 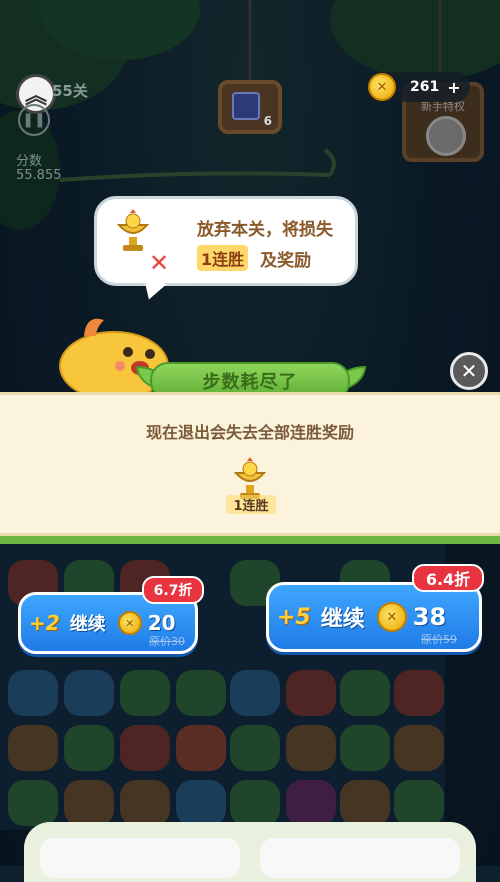 I want to click on pause-icon: ❚❚, so click(x=34, y=120).